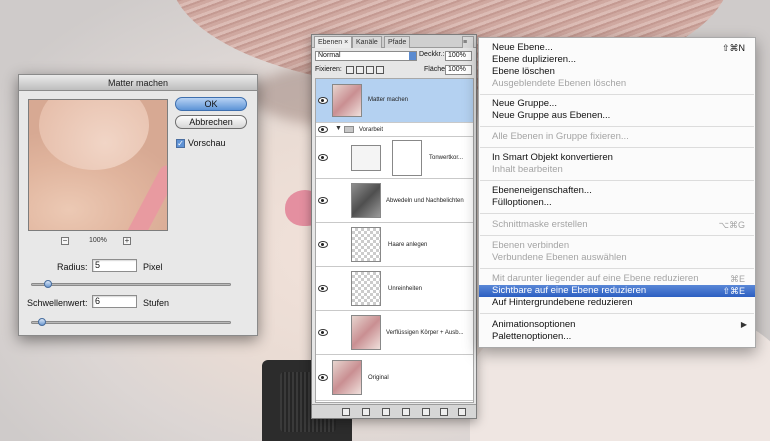  What do you see at coordinates (617, 325) in the screenshot?
I see `menu-item-animation-options: Animationsoptionen ▶` at bounding box center [617, 325].